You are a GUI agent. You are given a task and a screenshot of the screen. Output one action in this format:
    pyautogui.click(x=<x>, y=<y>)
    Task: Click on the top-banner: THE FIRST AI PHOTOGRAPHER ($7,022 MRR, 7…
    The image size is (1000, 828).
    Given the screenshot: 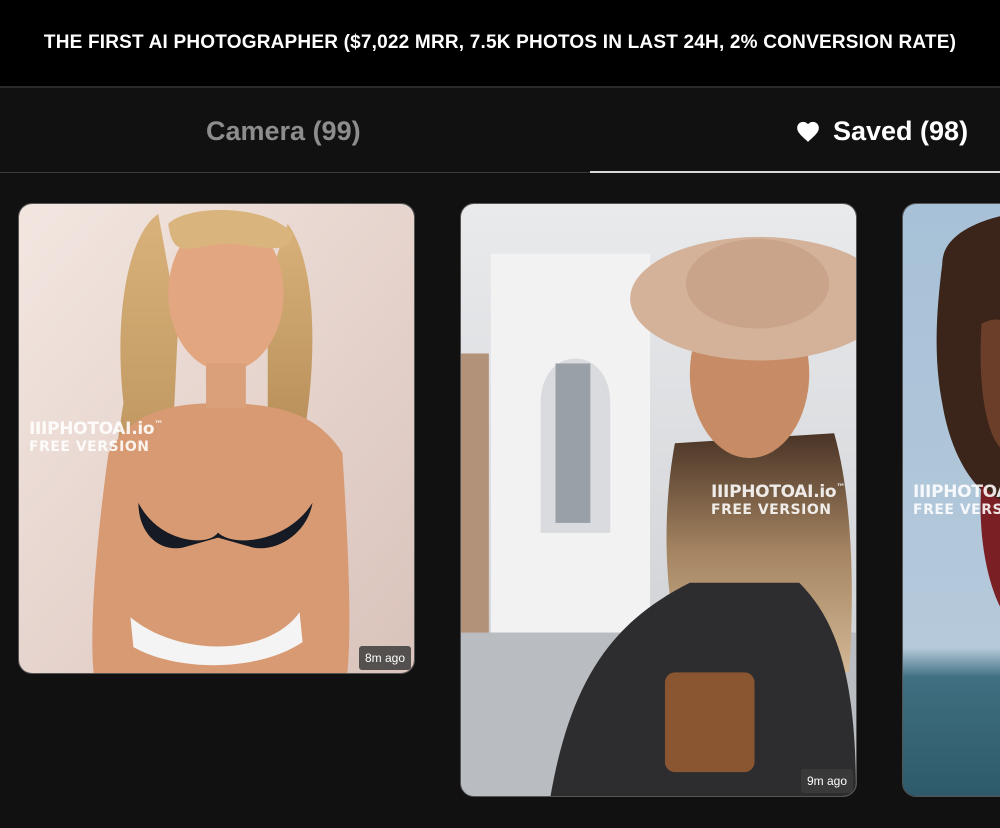 What is the action you would take?
    pyautogui.click(x=500, y=43)
    